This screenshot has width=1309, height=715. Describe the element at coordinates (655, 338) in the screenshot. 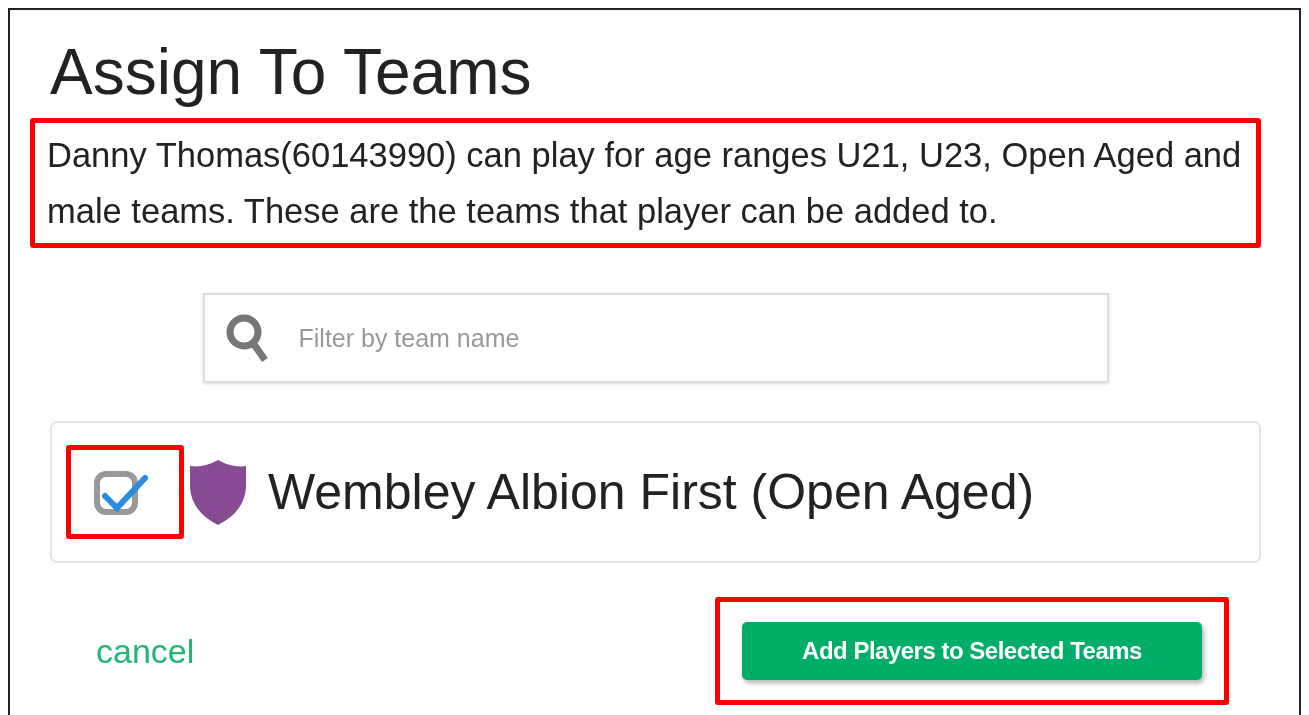

I see `search-field: Filter by team name` at that location.